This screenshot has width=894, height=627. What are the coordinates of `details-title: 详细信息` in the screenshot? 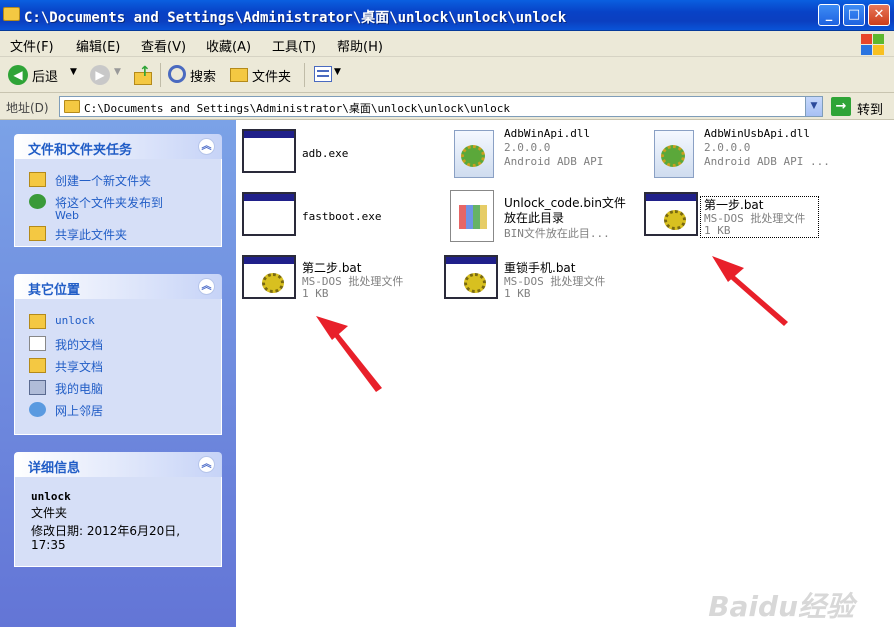 It's located at (54, 468).